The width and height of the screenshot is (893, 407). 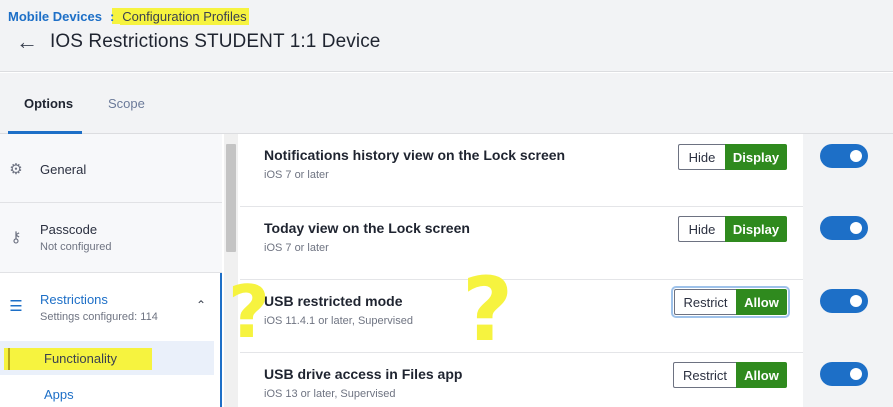 What do you see at coordinates (184, 16) in the screenshot?
I see `breadcrumb-configuration-profiles: Configuration Profiles` at bounding box center [184, 16].